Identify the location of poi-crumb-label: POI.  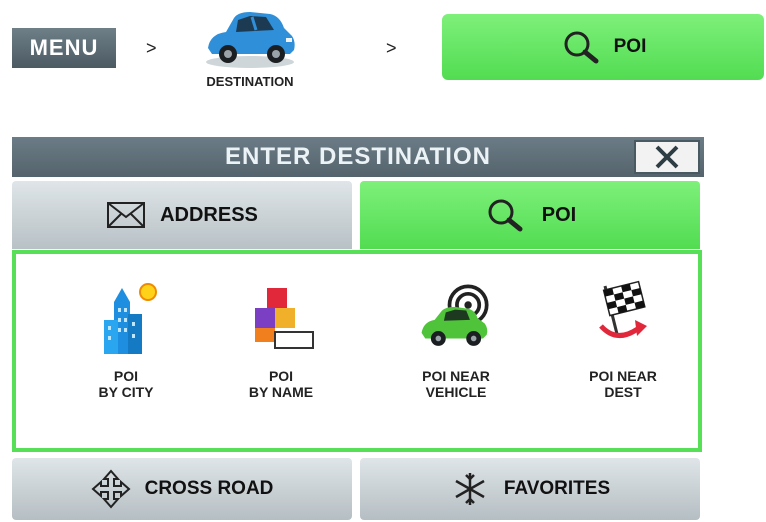
(630, 46).